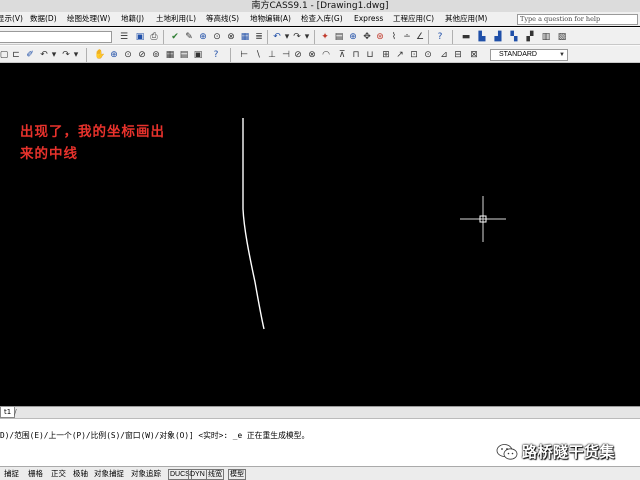 This screenshot has height=480, width=640. I want to click on pan-icon: ✥, so click(367, 37).